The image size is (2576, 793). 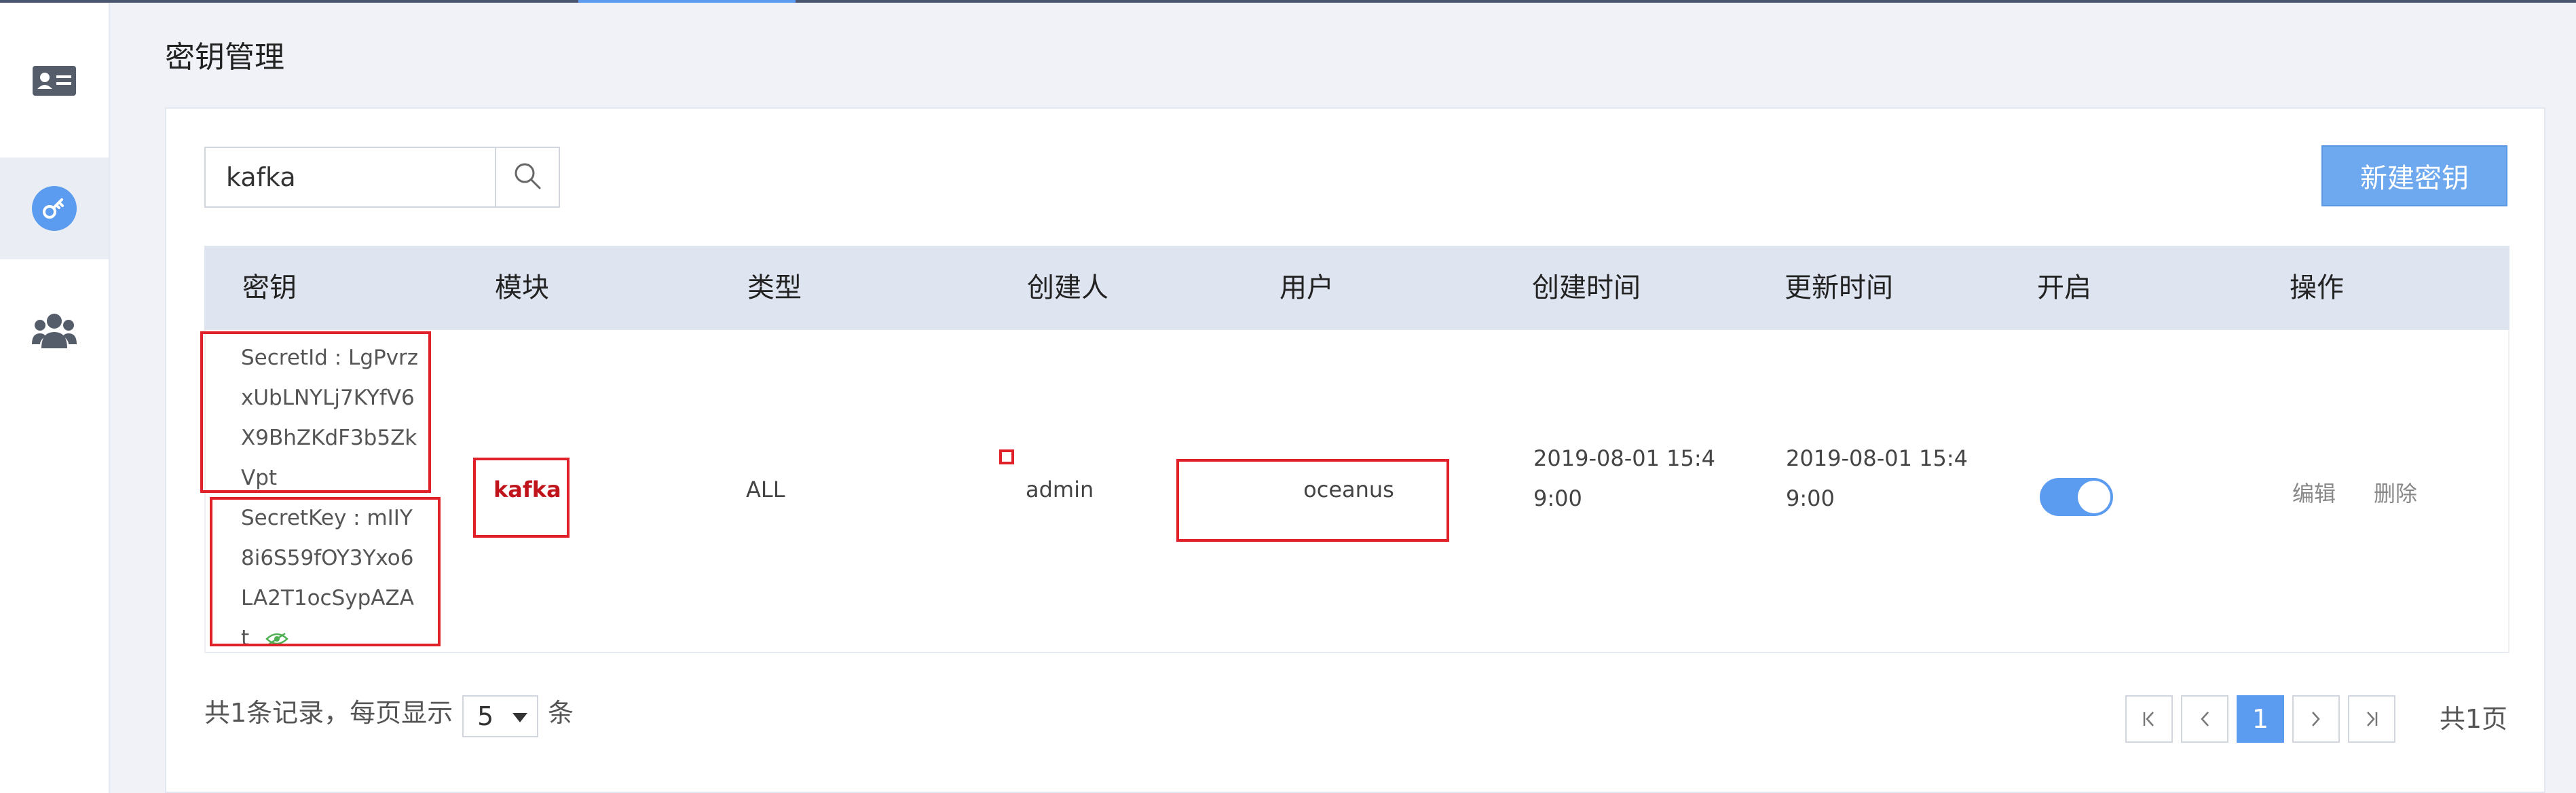 What do you see at coordinates (1811, 498) in the screenshot?
I see `updated-time-line: 9:00` at bounding box center [1811, 498].